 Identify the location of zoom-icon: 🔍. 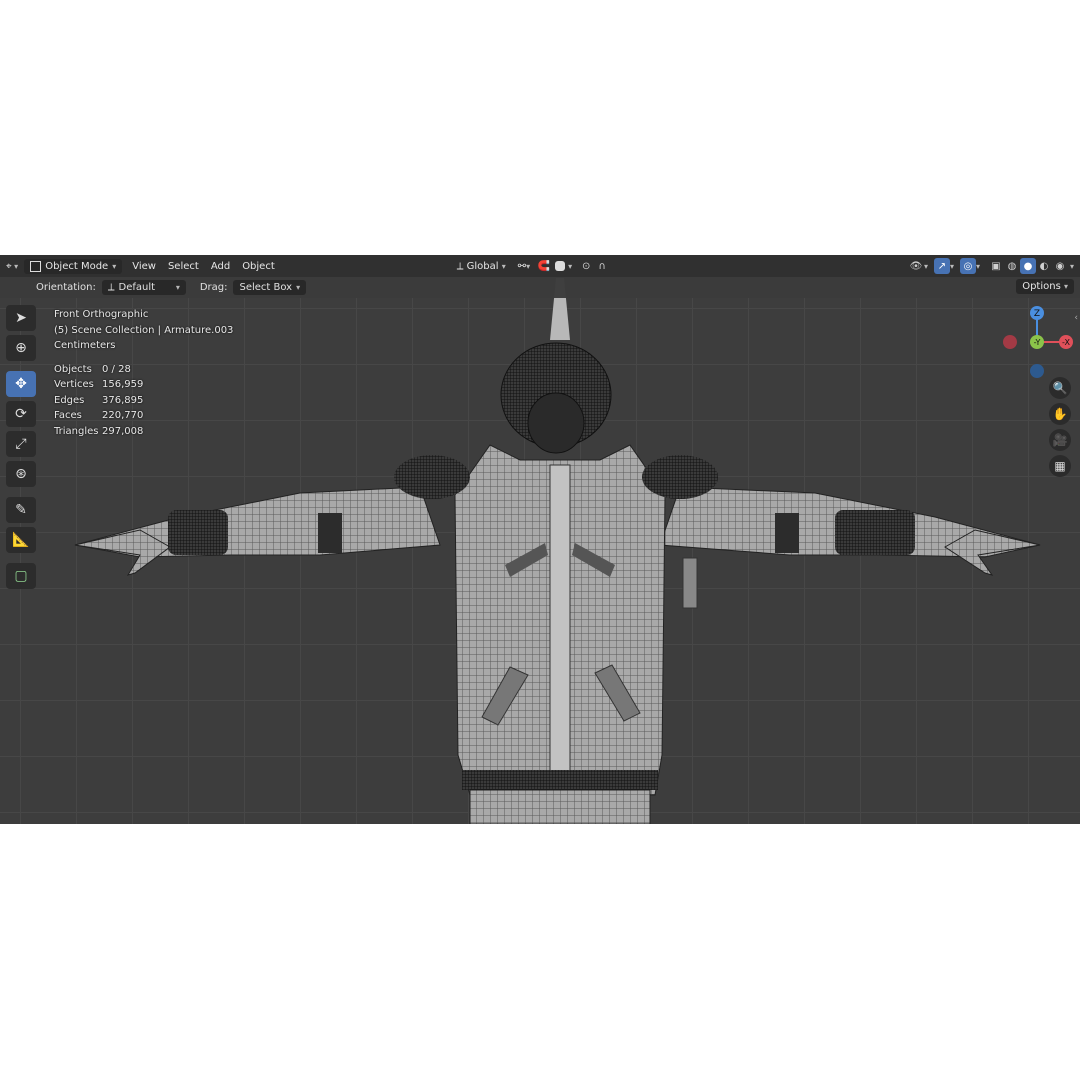
(1060, 388).